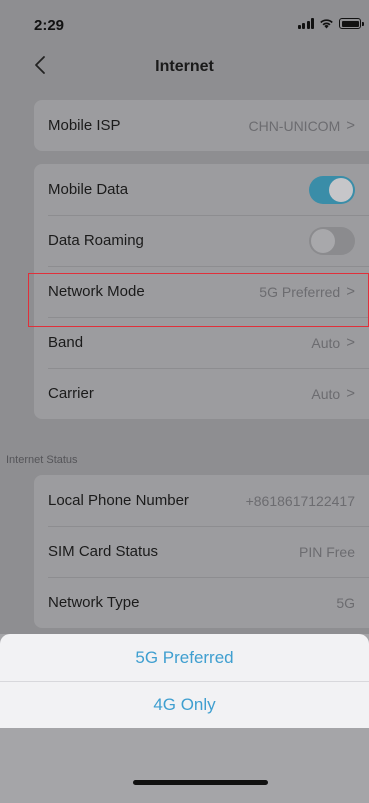 This screenshot has width=369, height=803. What do you see at coordinates (326, 551) in the screenshot?
I see `row-value: PIN Free` at bounding box center [326, 551].